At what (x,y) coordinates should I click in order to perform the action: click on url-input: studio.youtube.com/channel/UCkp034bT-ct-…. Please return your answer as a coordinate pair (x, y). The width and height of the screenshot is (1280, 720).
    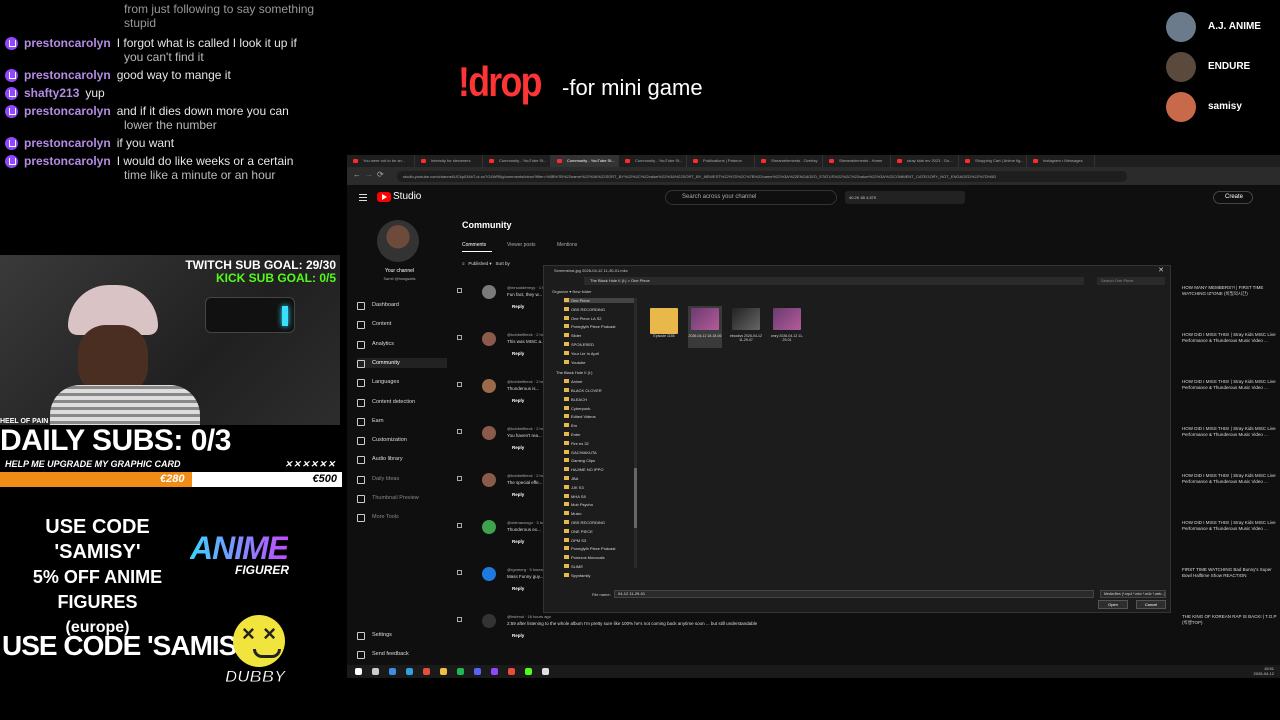
    Looking at the image, I should click on (762, 176).